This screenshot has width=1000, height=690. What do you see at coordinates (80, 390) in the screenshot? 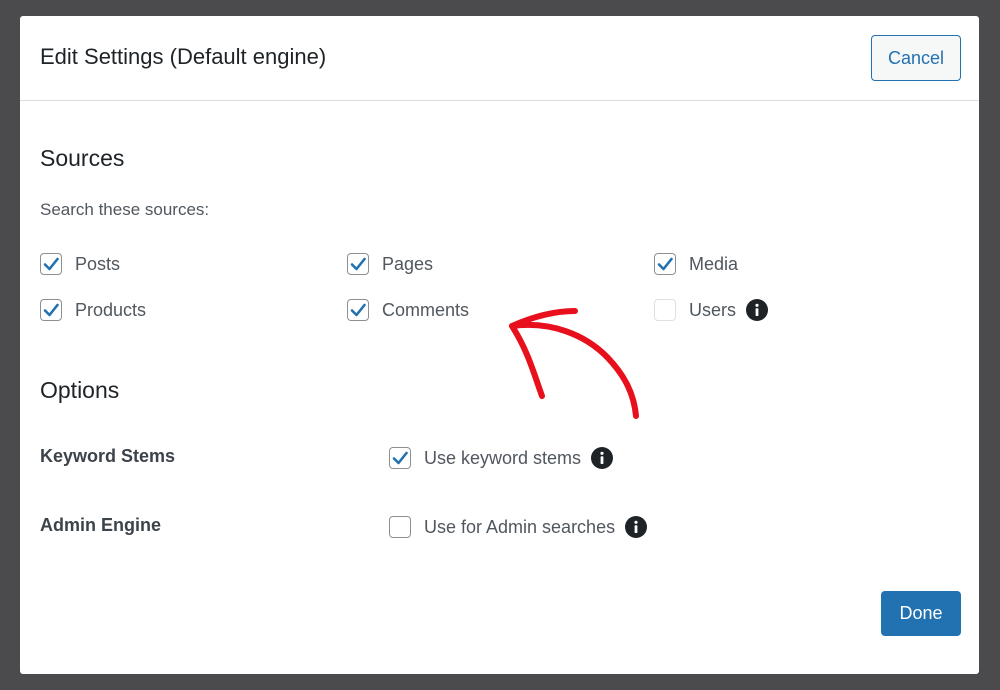
I see `options-heading: Options` at bounding box center [80, 390].